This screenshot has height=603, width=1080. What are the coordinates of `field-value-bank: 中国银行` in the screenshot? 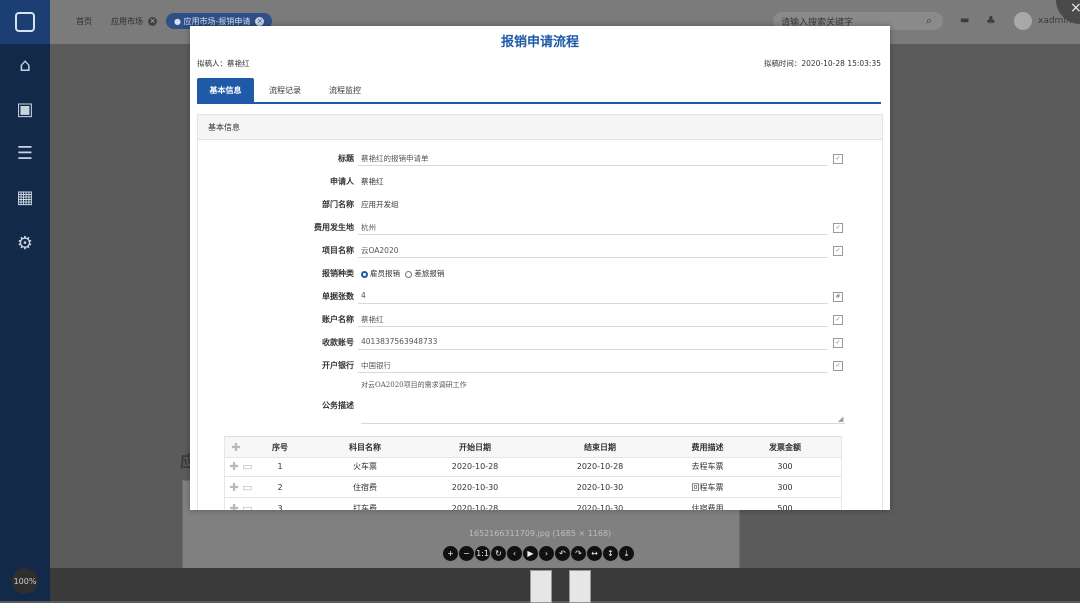 It's located at (376, 365).